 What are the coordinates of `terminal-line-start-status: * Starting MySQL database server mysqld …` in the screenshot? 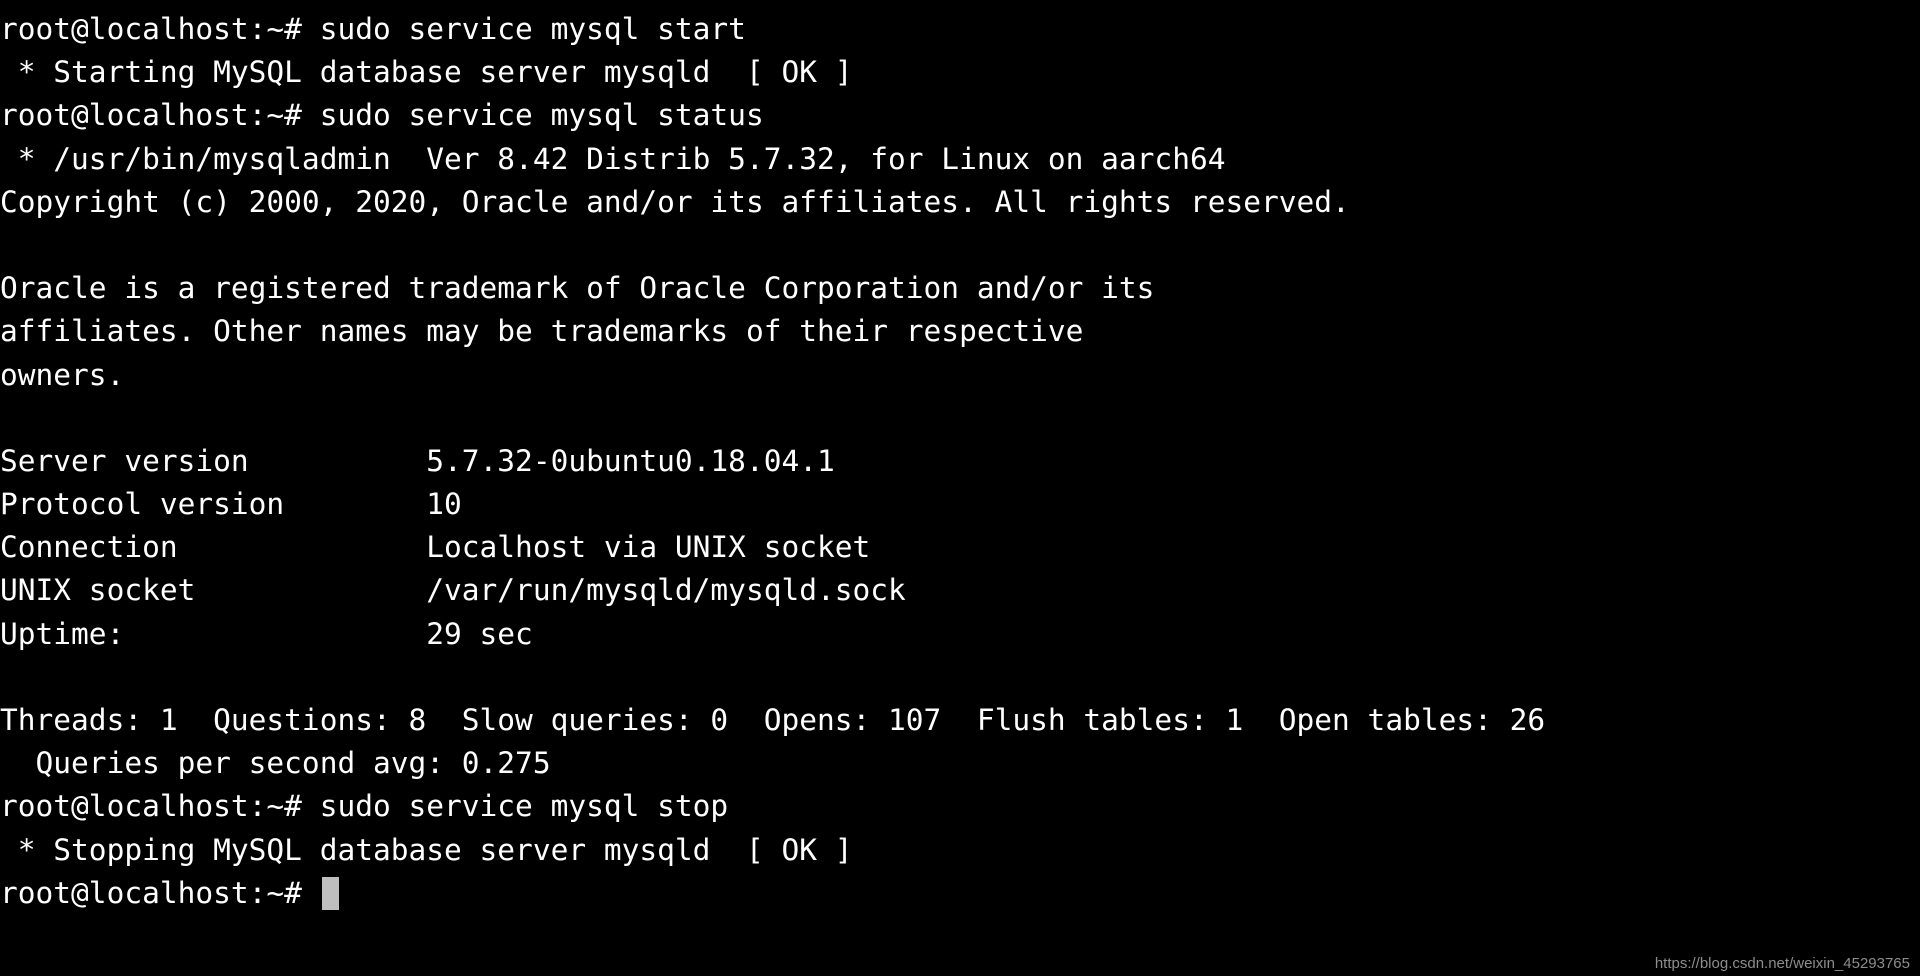 It's located at (426, 72).